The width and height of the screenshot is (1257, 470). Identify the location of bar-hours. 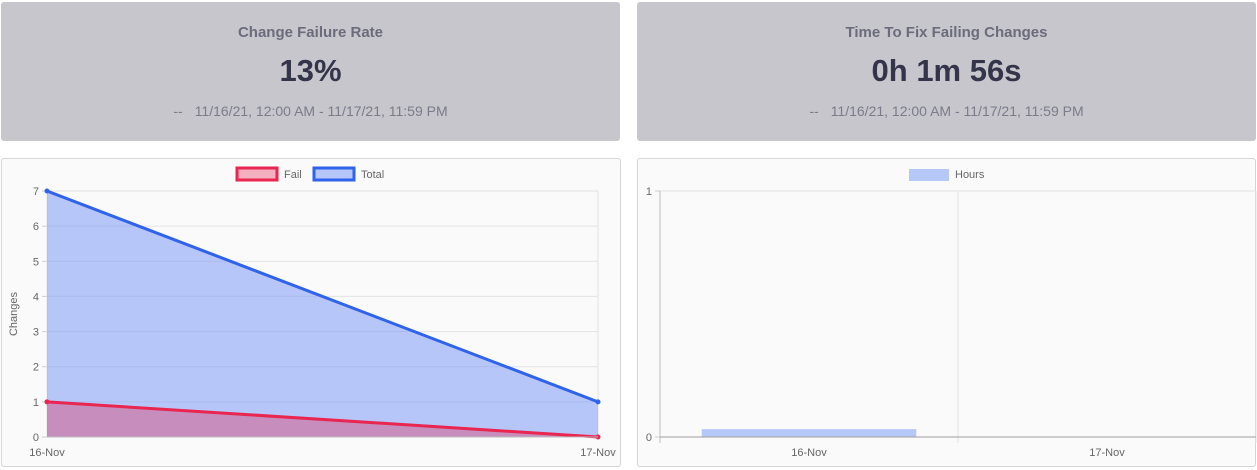
(809, 433).